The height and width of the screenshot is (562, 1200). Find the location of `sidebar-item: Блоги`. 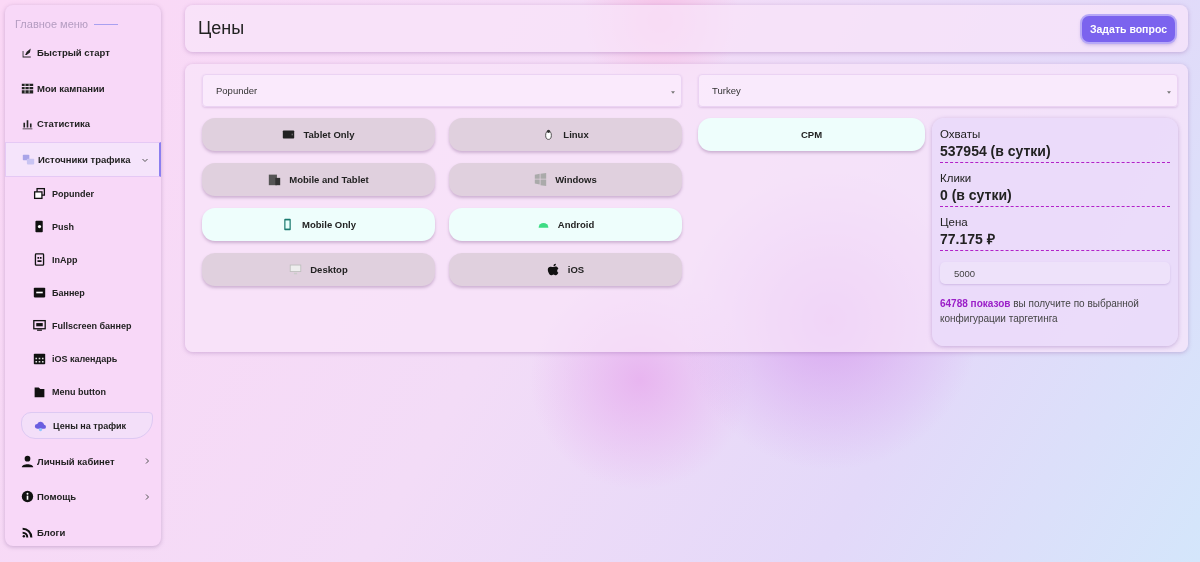

sidebar-item: Блоги is located at coordinates (83, 530).